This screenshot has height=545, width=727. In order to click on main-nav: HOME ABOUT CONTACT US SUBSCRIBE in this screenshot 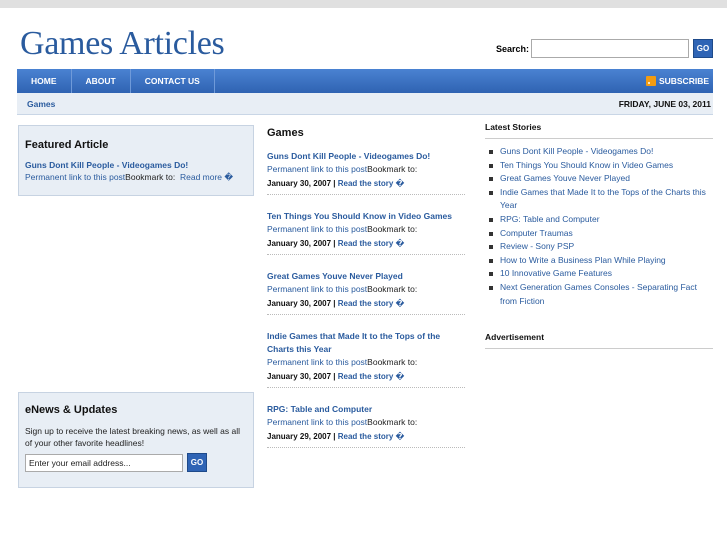, I will do `click(365, 81)`.